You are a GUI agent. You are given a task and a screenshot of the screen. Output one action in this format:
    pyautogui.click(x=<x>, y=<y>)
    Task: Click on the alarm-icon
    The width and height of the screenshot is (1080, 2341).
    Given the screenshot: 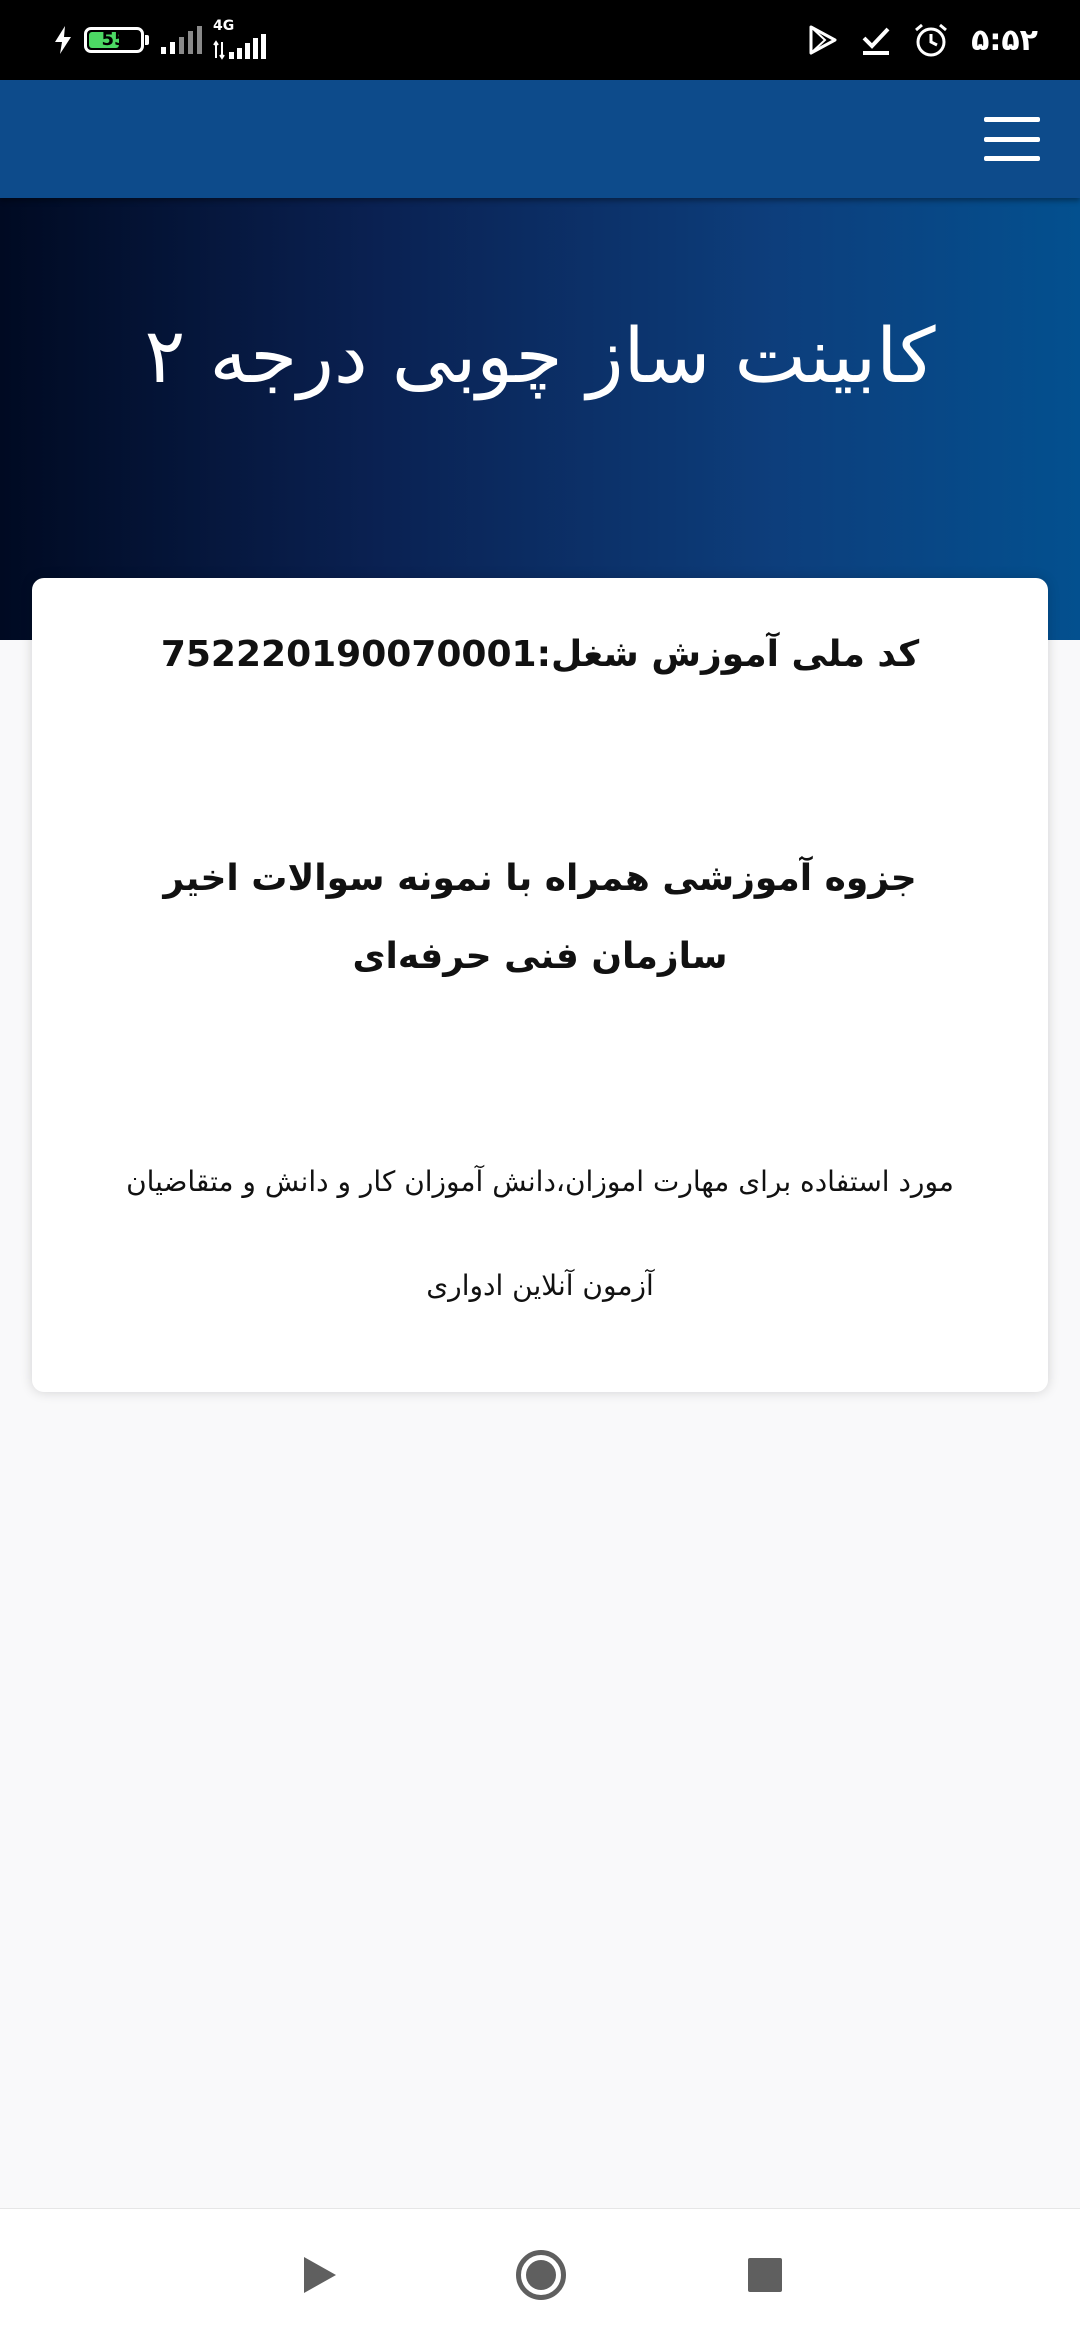 What is the action you would take?
    pyautogui.click(x=931, y=40)
    